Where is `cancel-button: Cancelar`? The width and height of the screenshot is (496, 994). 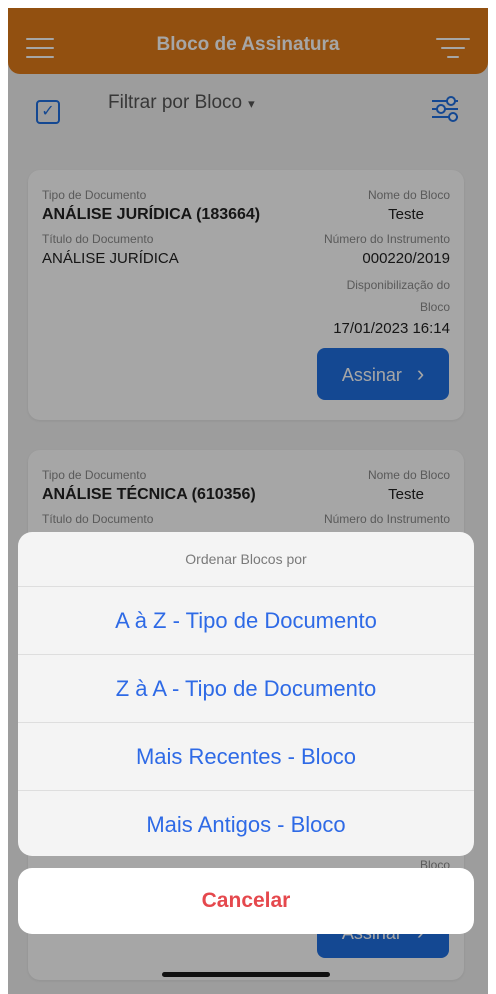
cancel-button: Cancelar is located at coordinates (246, 901).